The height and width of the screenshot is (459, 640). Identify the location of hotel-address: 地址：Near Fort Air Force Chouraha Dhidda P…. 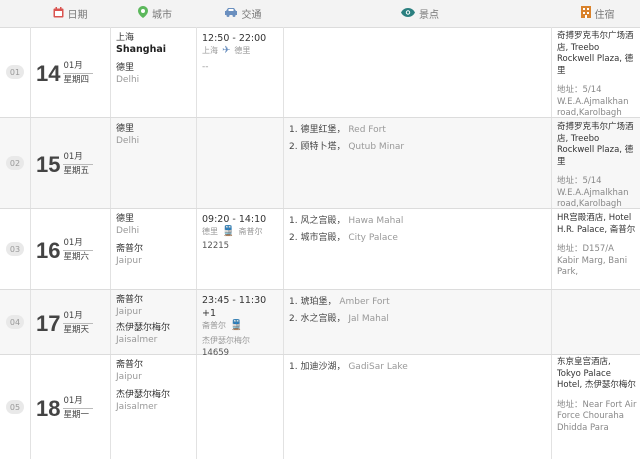
(597, 416).